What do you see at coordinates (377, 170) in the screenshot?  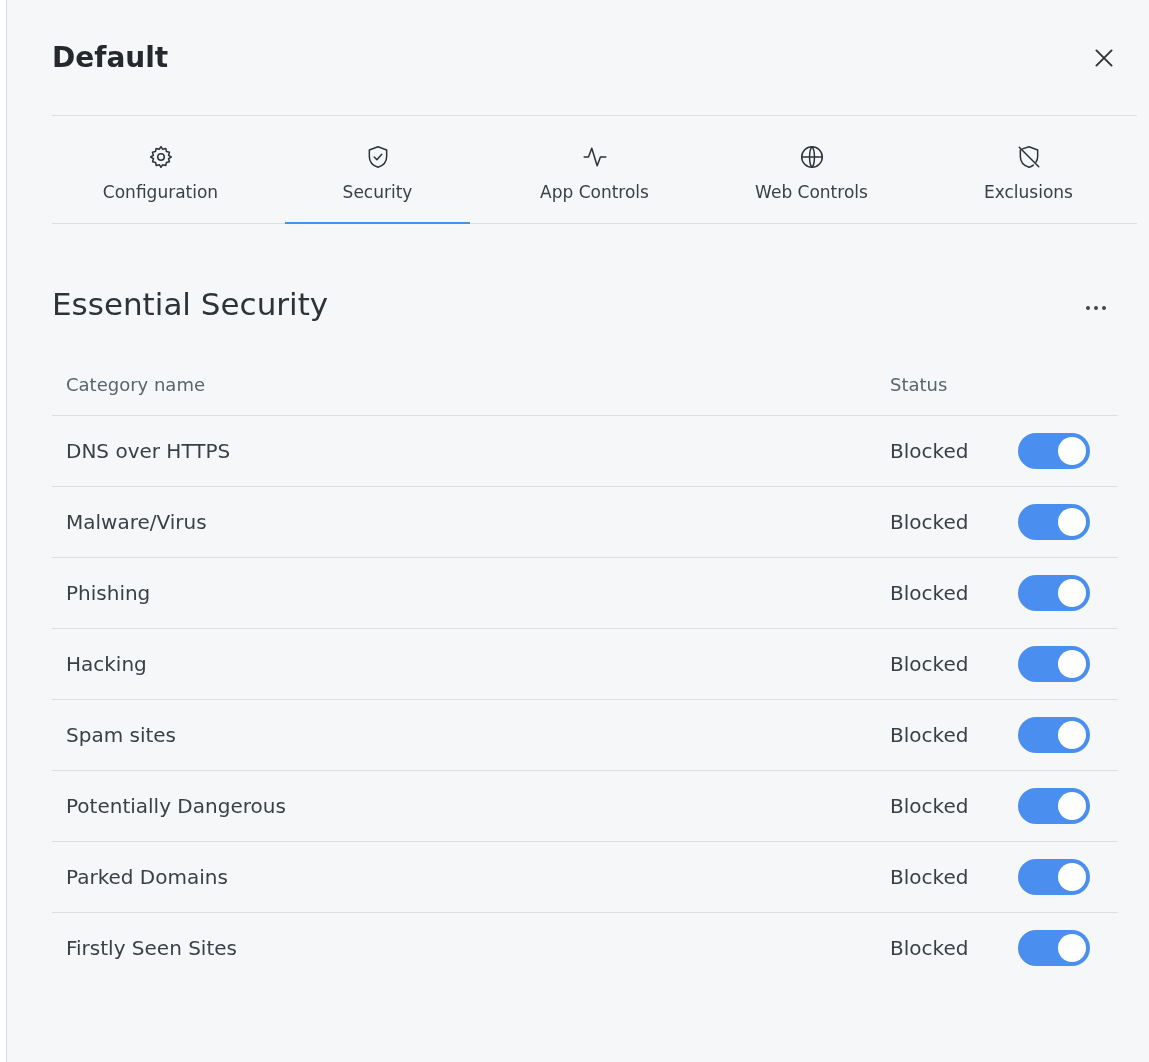 I see `tab: Security` at bounding box center [377, 170].